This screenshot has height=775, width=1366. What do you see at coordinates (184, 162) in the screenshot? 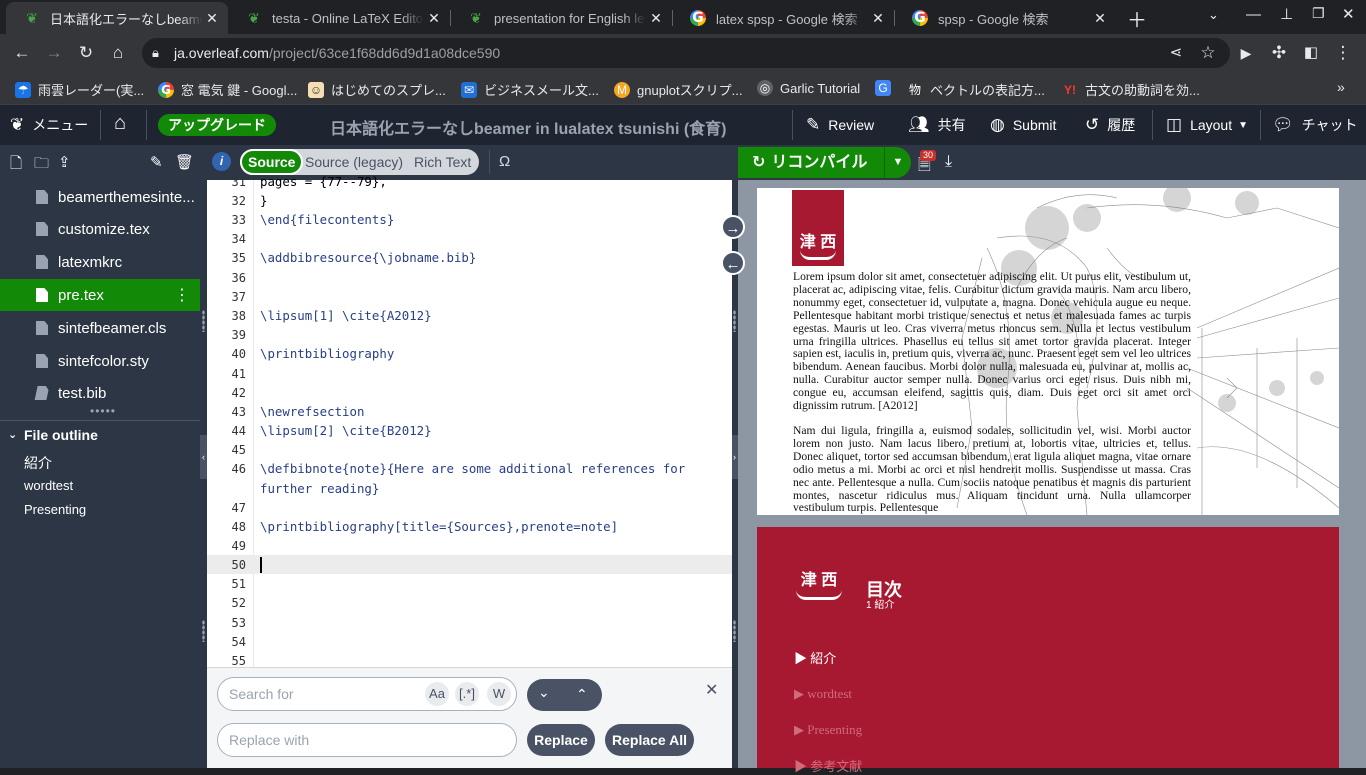
I see `delete-icon: 🗑︎` at bounding box center [184, 162].